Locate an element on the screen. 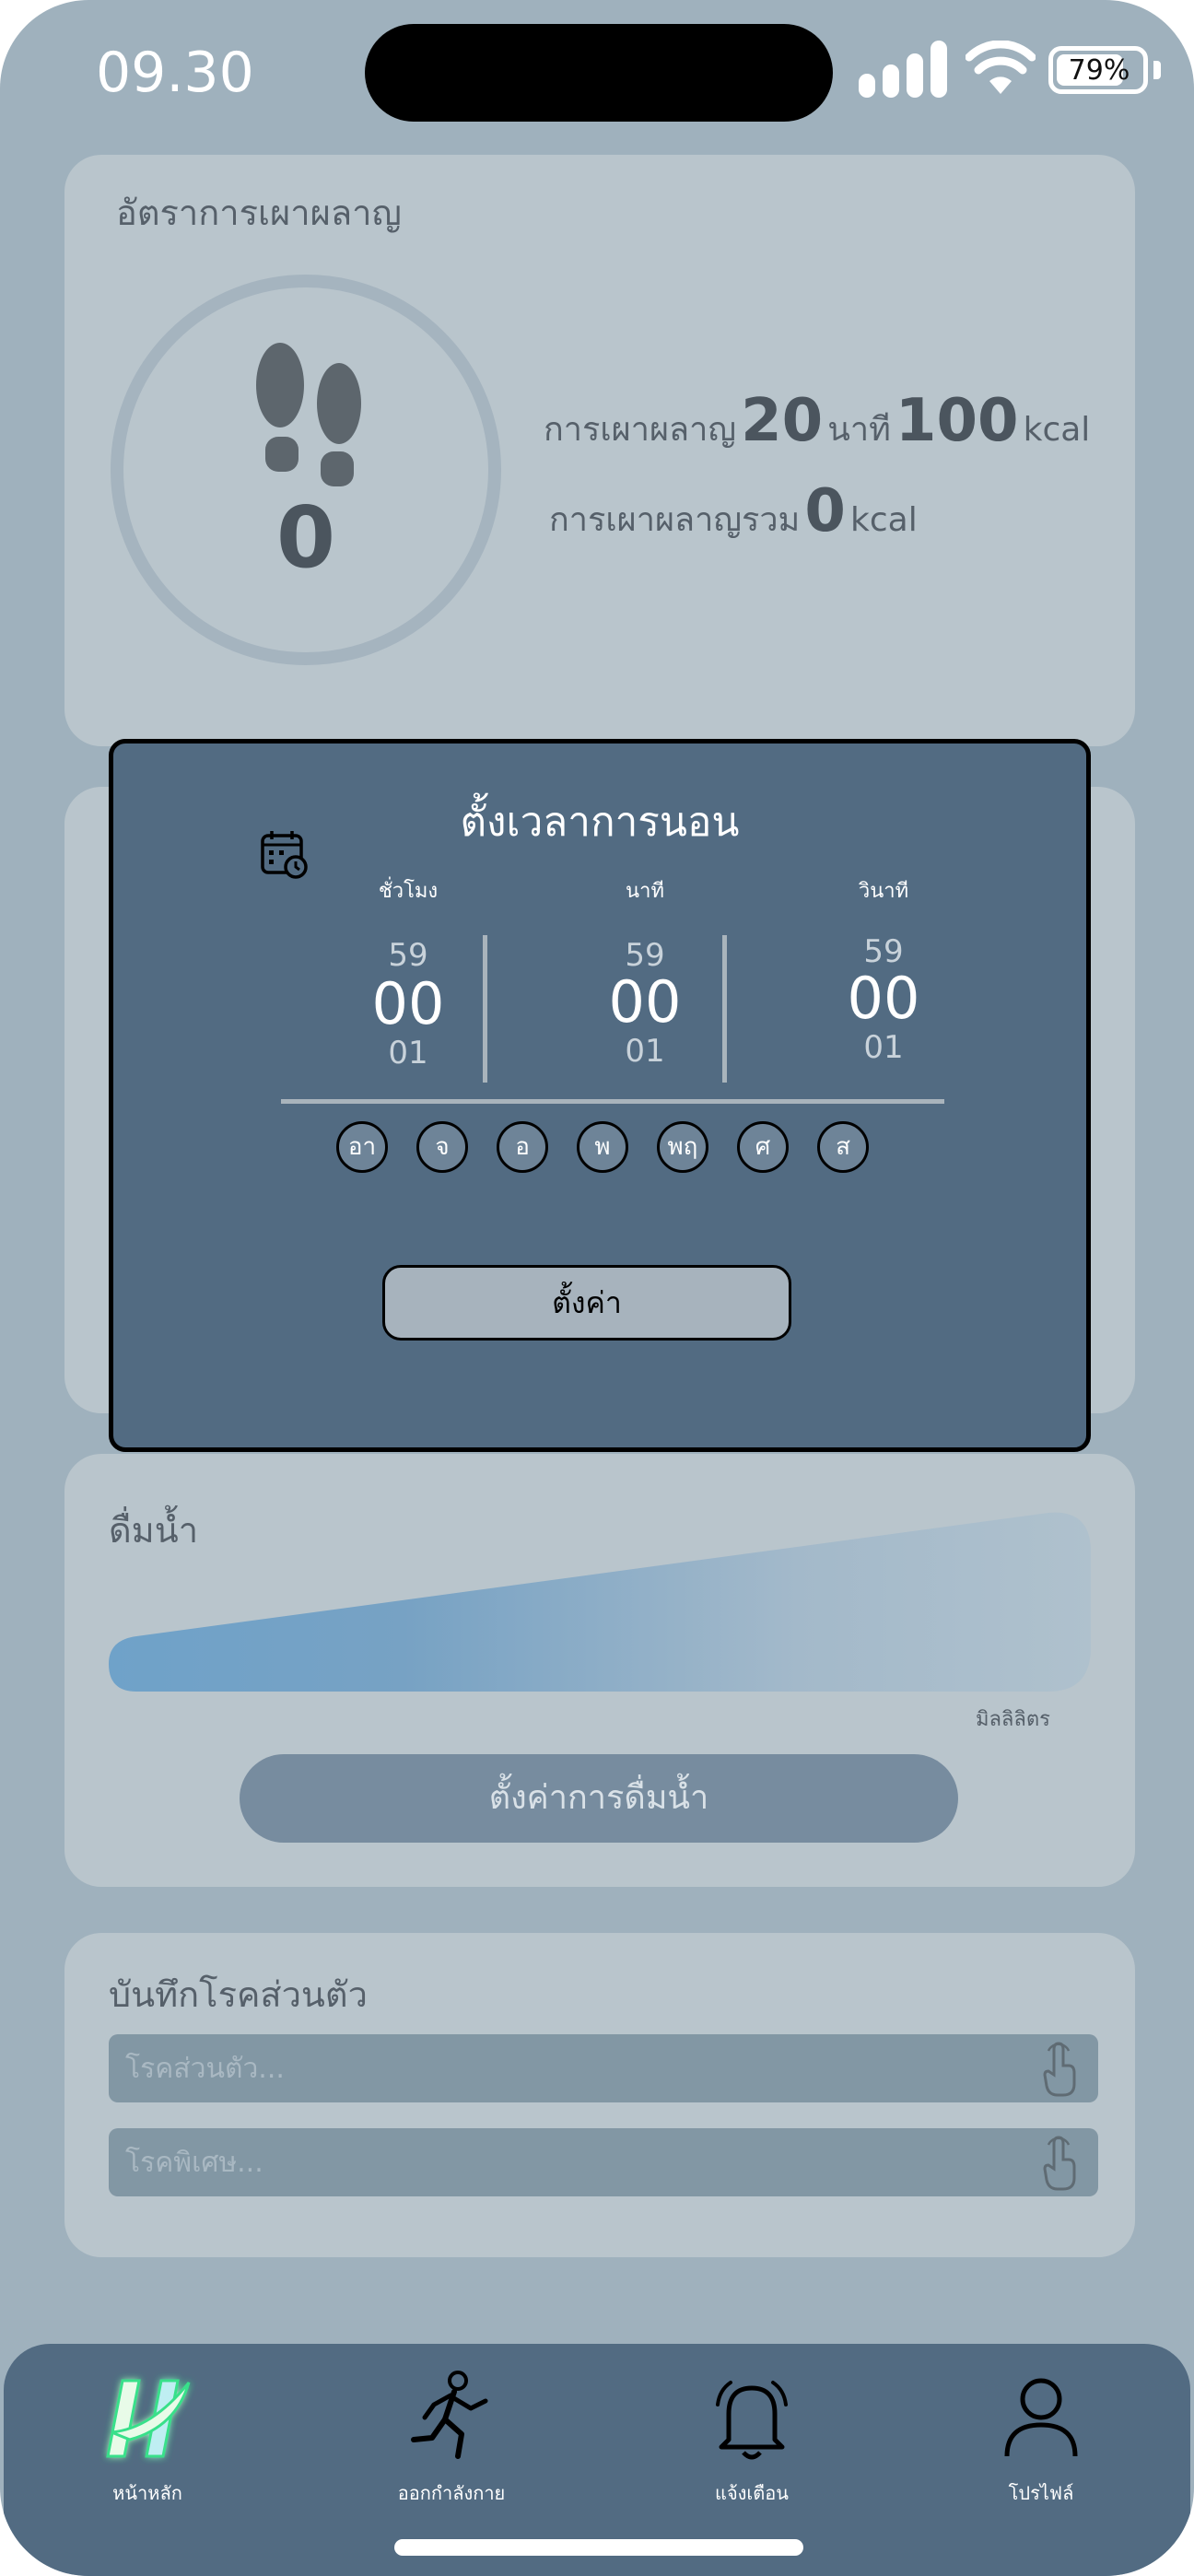  total-kcal-unit: kcal is located at coordinates (884, 520).